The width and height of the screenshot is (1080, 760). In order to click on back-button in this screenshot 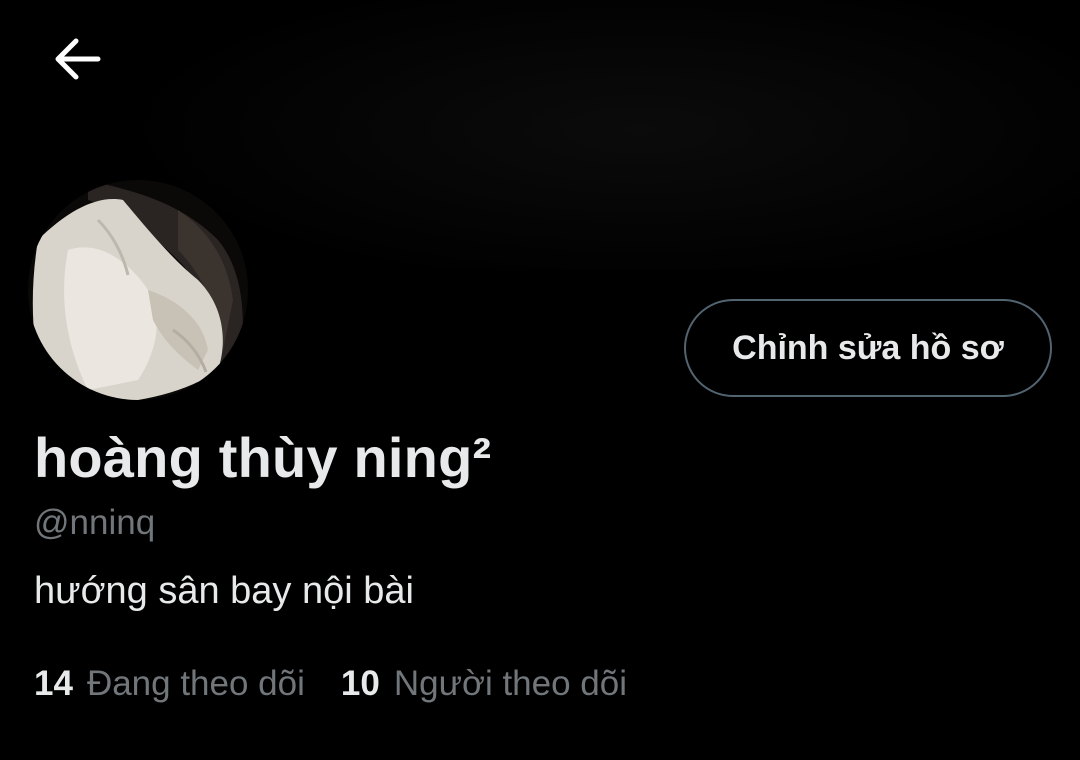, I will do `click(77, 59)`.